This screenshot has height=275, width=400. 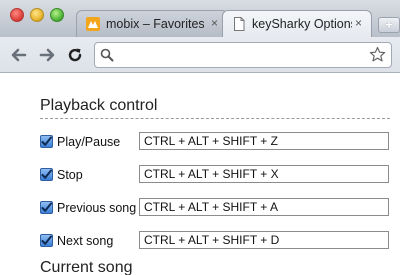 I want to click on minimize-window-button, so click(x=37, y=15).